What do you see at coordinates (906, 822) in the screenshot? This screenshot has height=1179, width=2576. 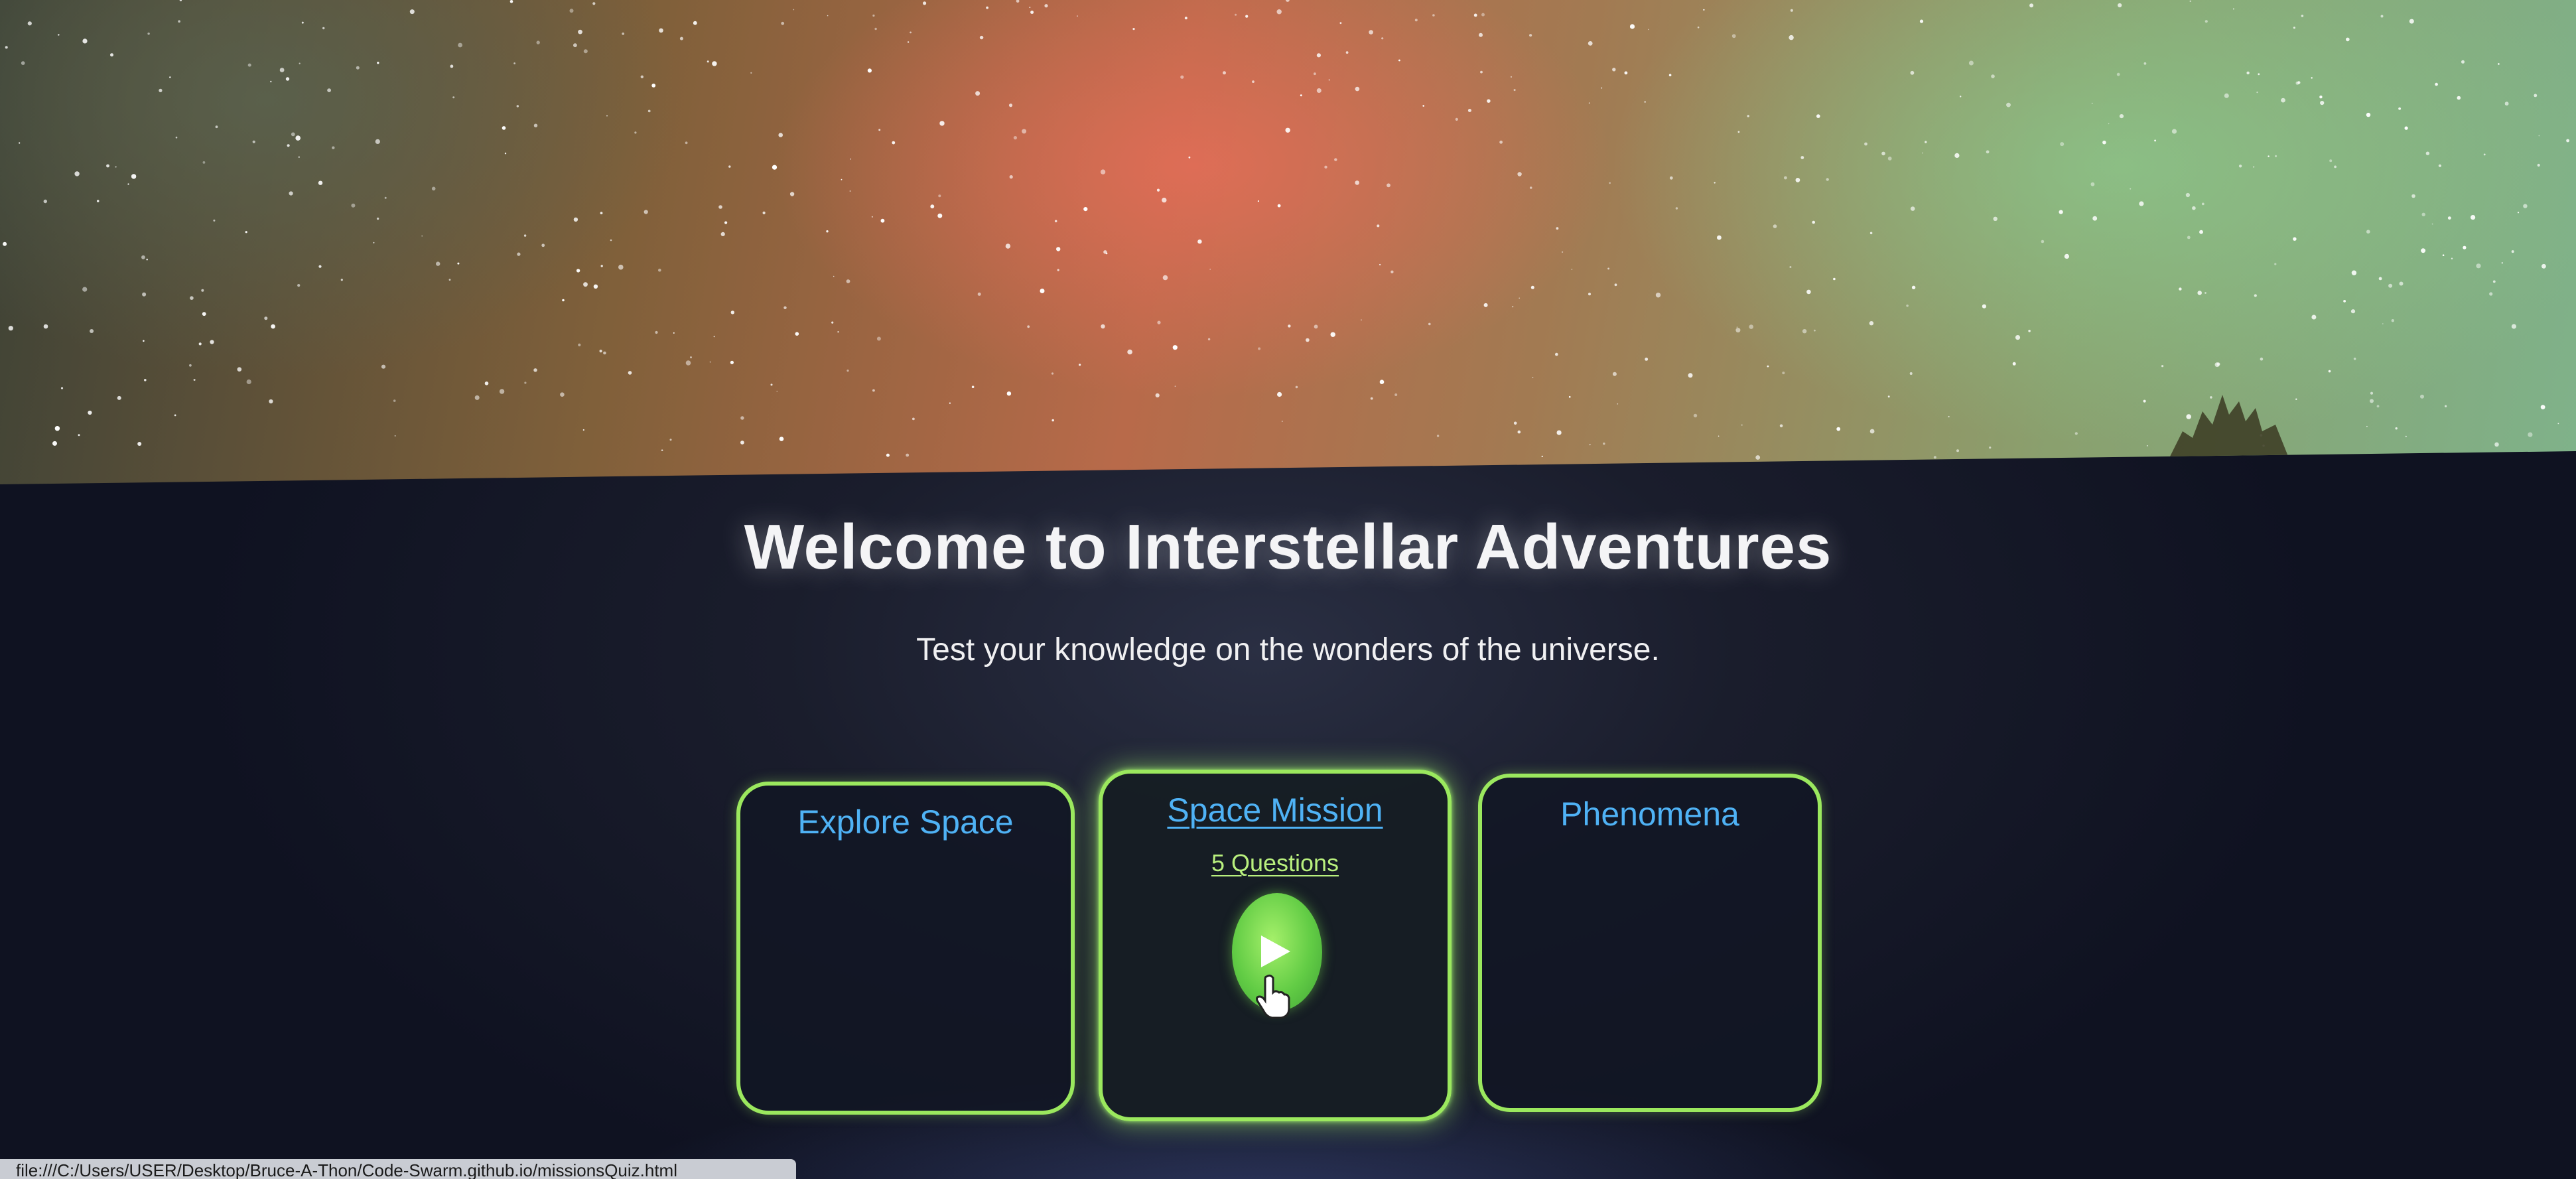 I see `card-title-explore-space: Explore Space` at bounding box center [906, 822].